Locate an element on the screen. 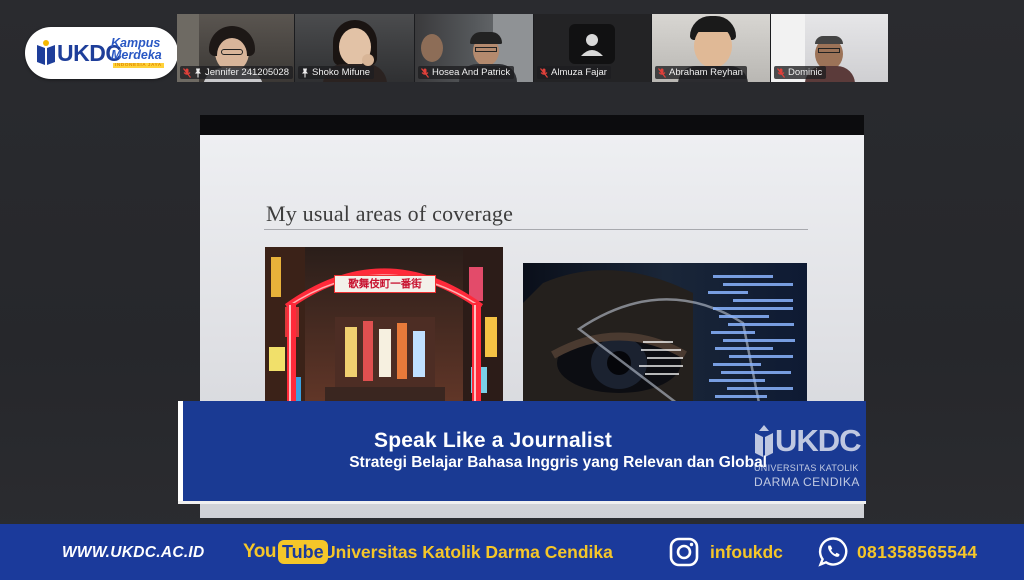 Image resolution: width=1024 pixels, height=580 pixels. participant-name-tag: Shoko Mifune is located at coordinates (336, 72).